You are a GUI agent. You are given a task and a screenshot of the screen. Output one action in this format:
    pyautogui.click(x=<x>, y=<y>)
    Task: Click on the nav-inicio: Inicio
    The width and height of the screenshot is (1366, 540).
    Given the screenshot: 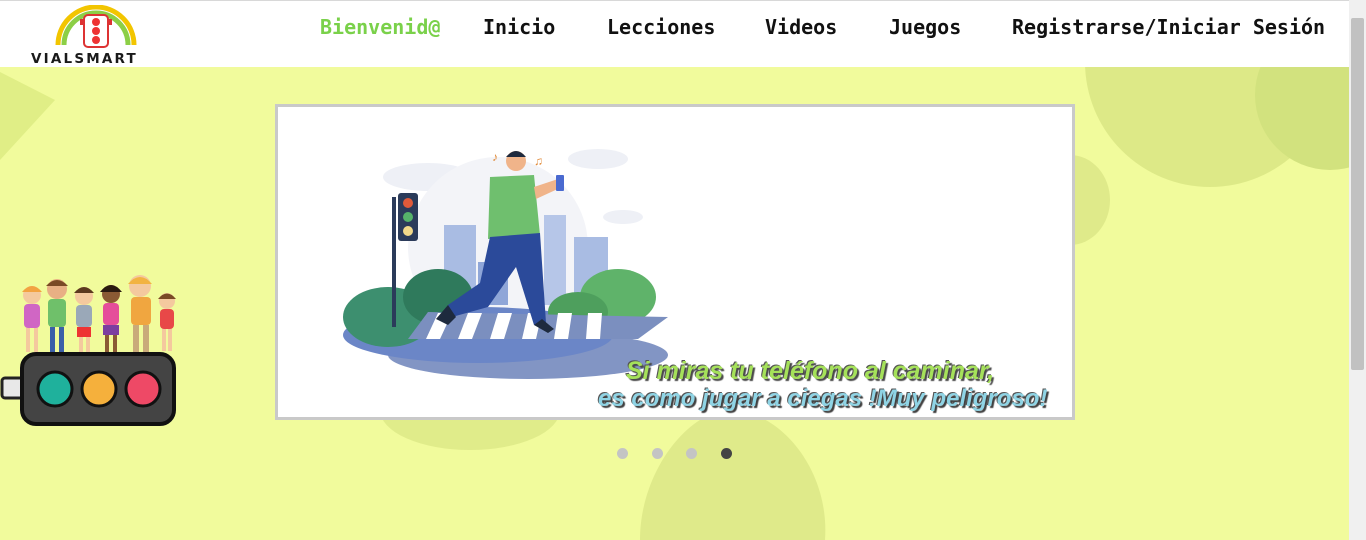 What is the action you would take?
    pyautogui.click(x=519, y=27)
    